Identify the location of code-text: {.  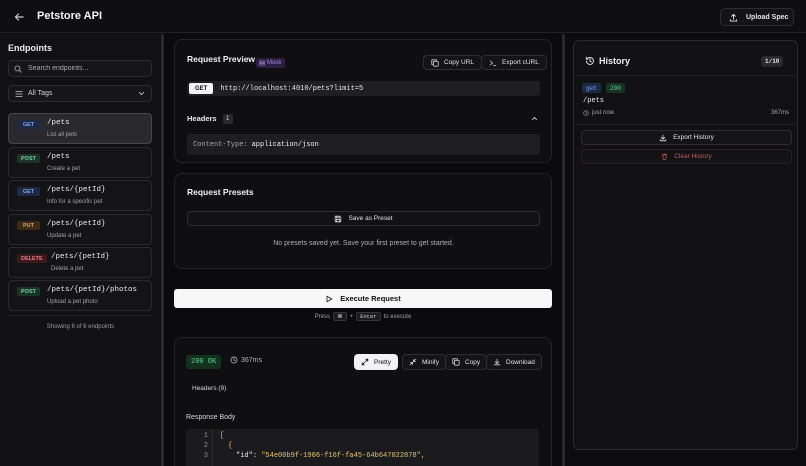
(230, 446).